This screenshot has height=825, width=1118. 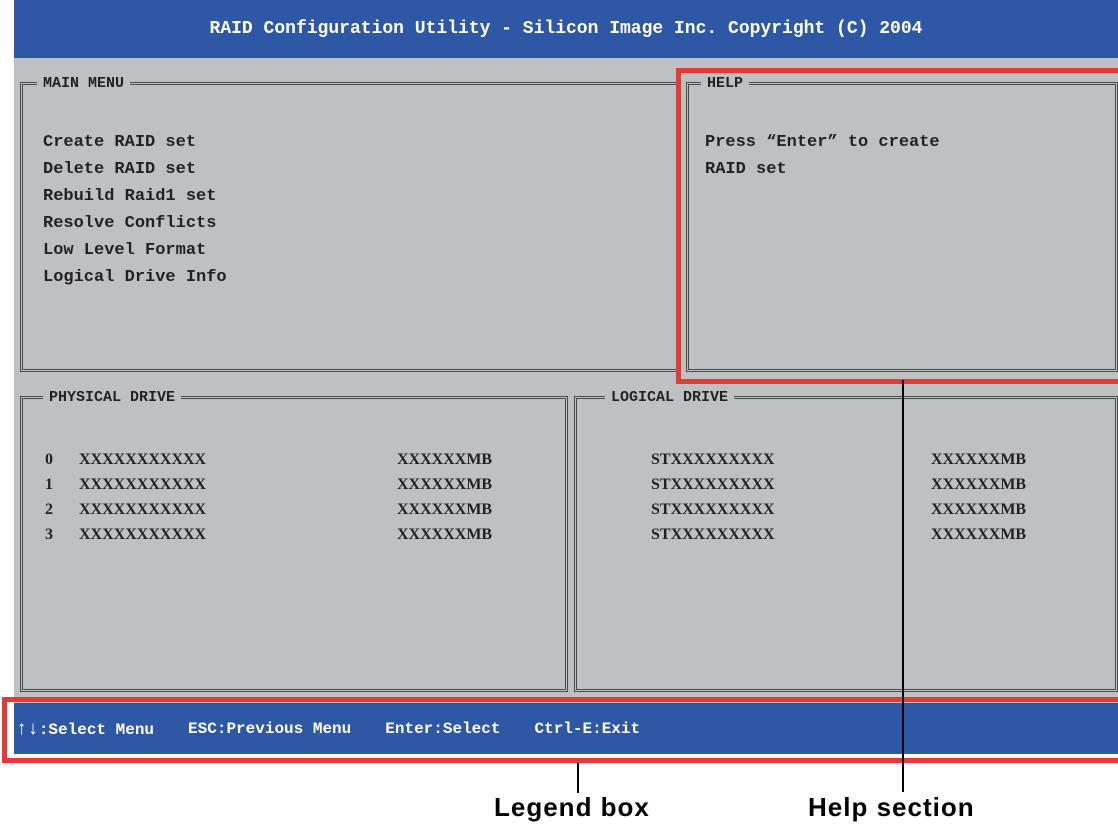 I want to click on drive-index: 1, so click(x=49, y=484).